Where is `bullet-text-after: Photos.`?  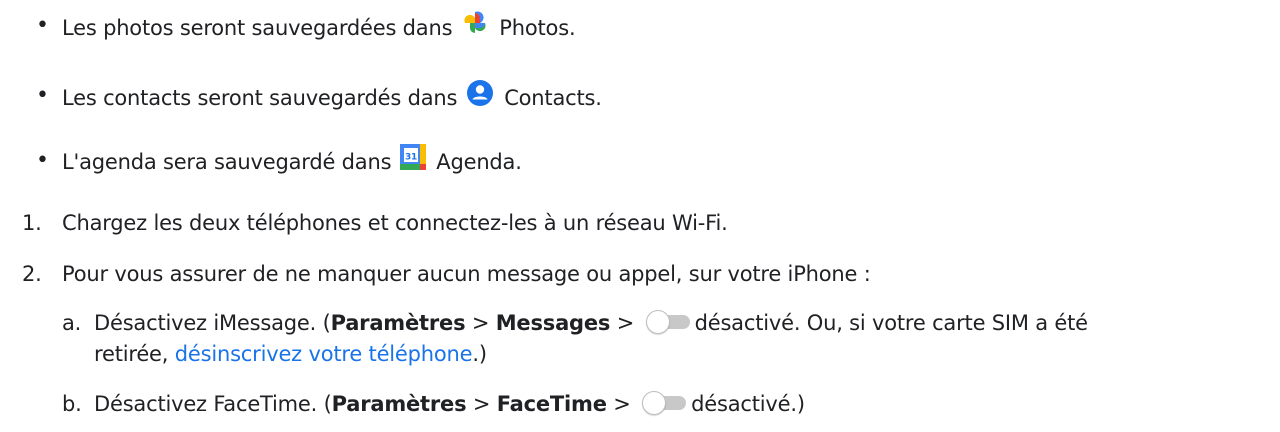
bullet-text-after: Photos. is located at coordinates (537, 28).